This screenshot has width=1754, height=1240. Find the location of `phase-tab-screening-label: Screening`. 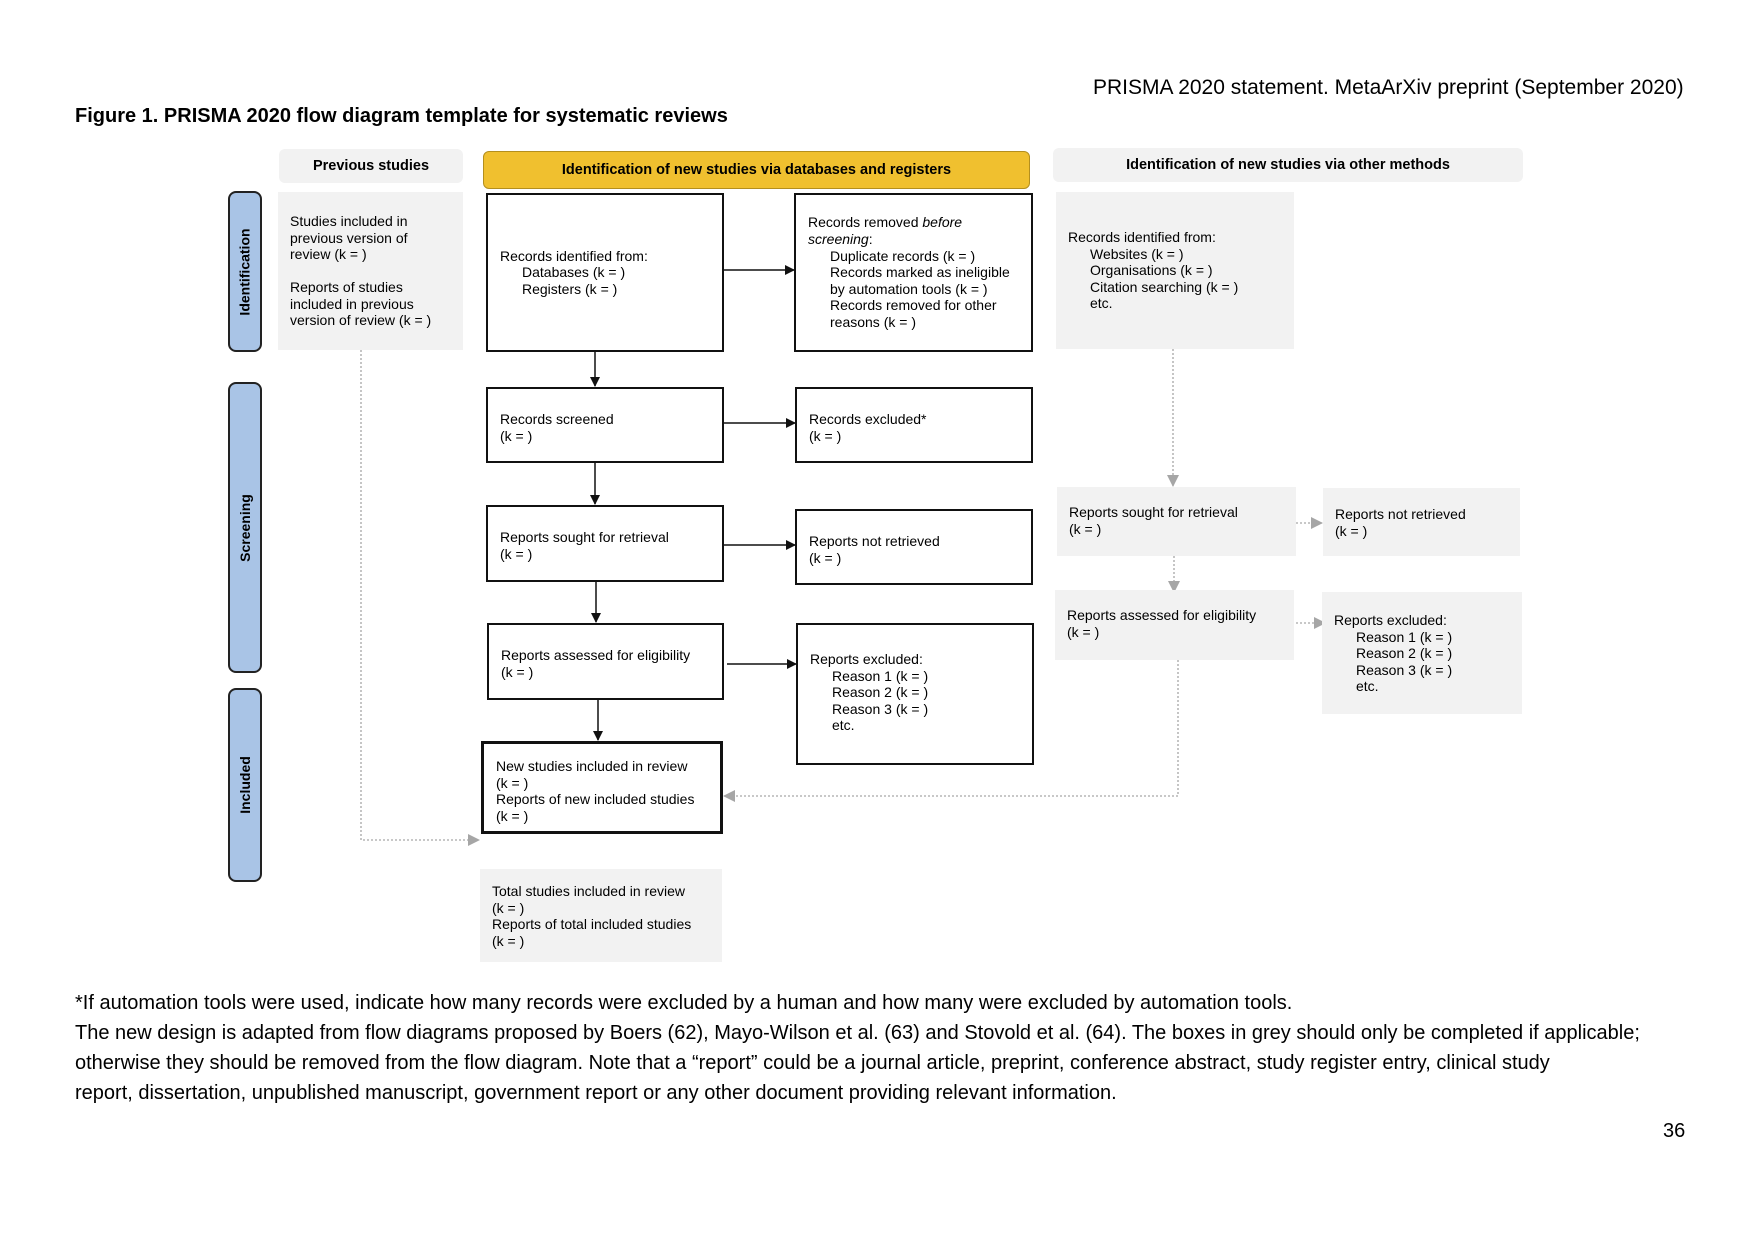

phase-tab-screening-label: Screening is located at coordinates (245, 527).